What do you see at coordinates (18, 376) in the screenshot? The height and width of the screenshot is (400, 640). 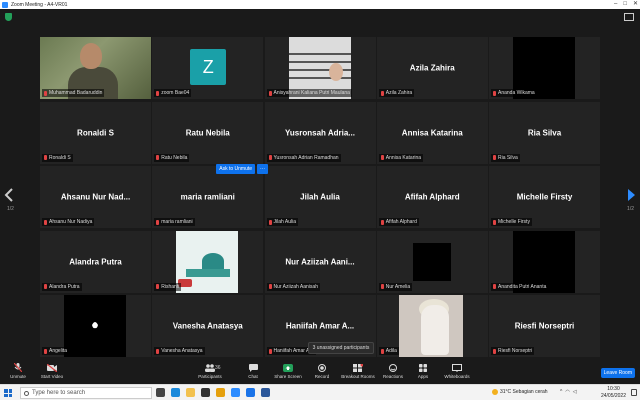 I see `unmute-label: Unmute` at bounding box center [18, 376].